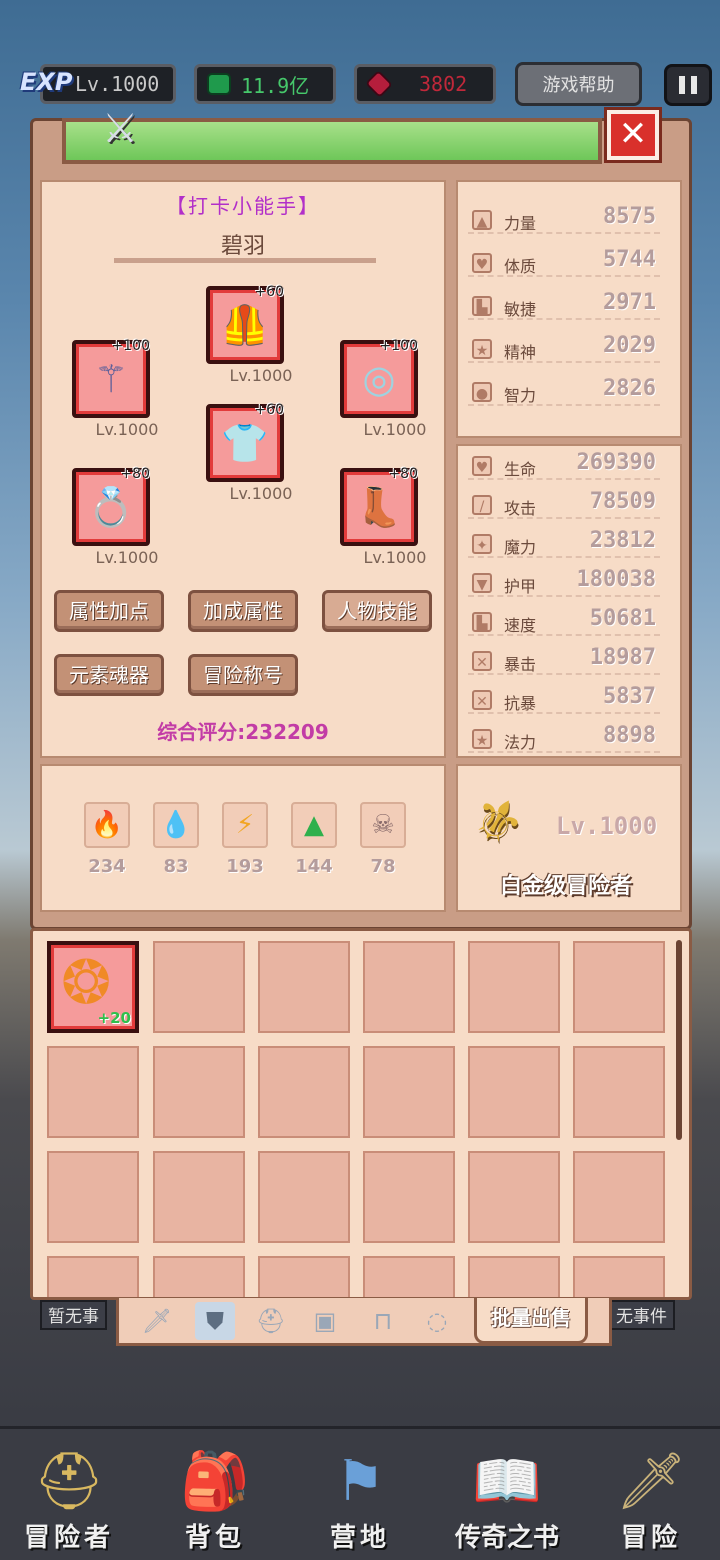  Describe the element at coordinates (176, 839) in the screenshot. I see `element-water: 💧 83` at that location.